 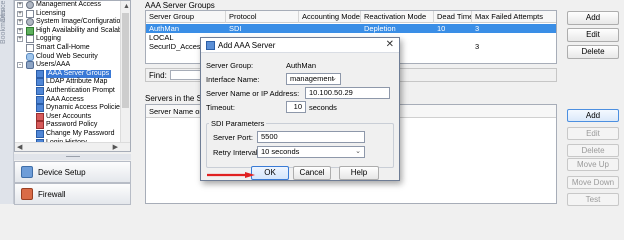 I want to click on tree-item: Authentication Prompt, so click(x=66, y=91).